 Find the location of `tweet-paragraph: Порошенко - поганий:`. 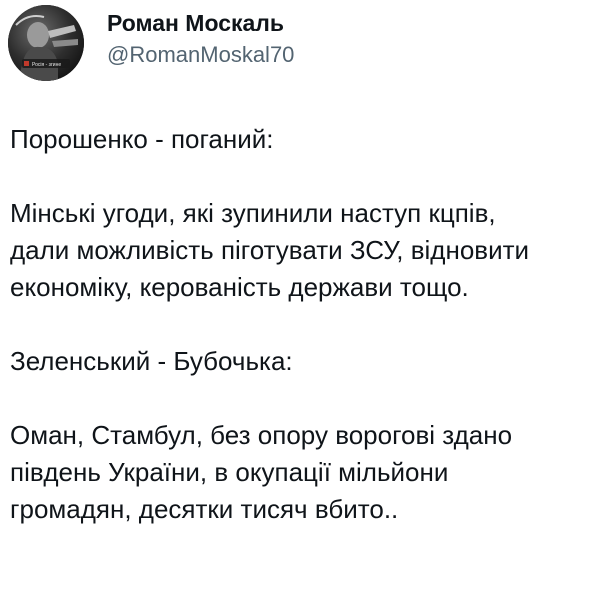

tweet-paragraph: Порошенко - поганий: is located at coordinates (312, 139).